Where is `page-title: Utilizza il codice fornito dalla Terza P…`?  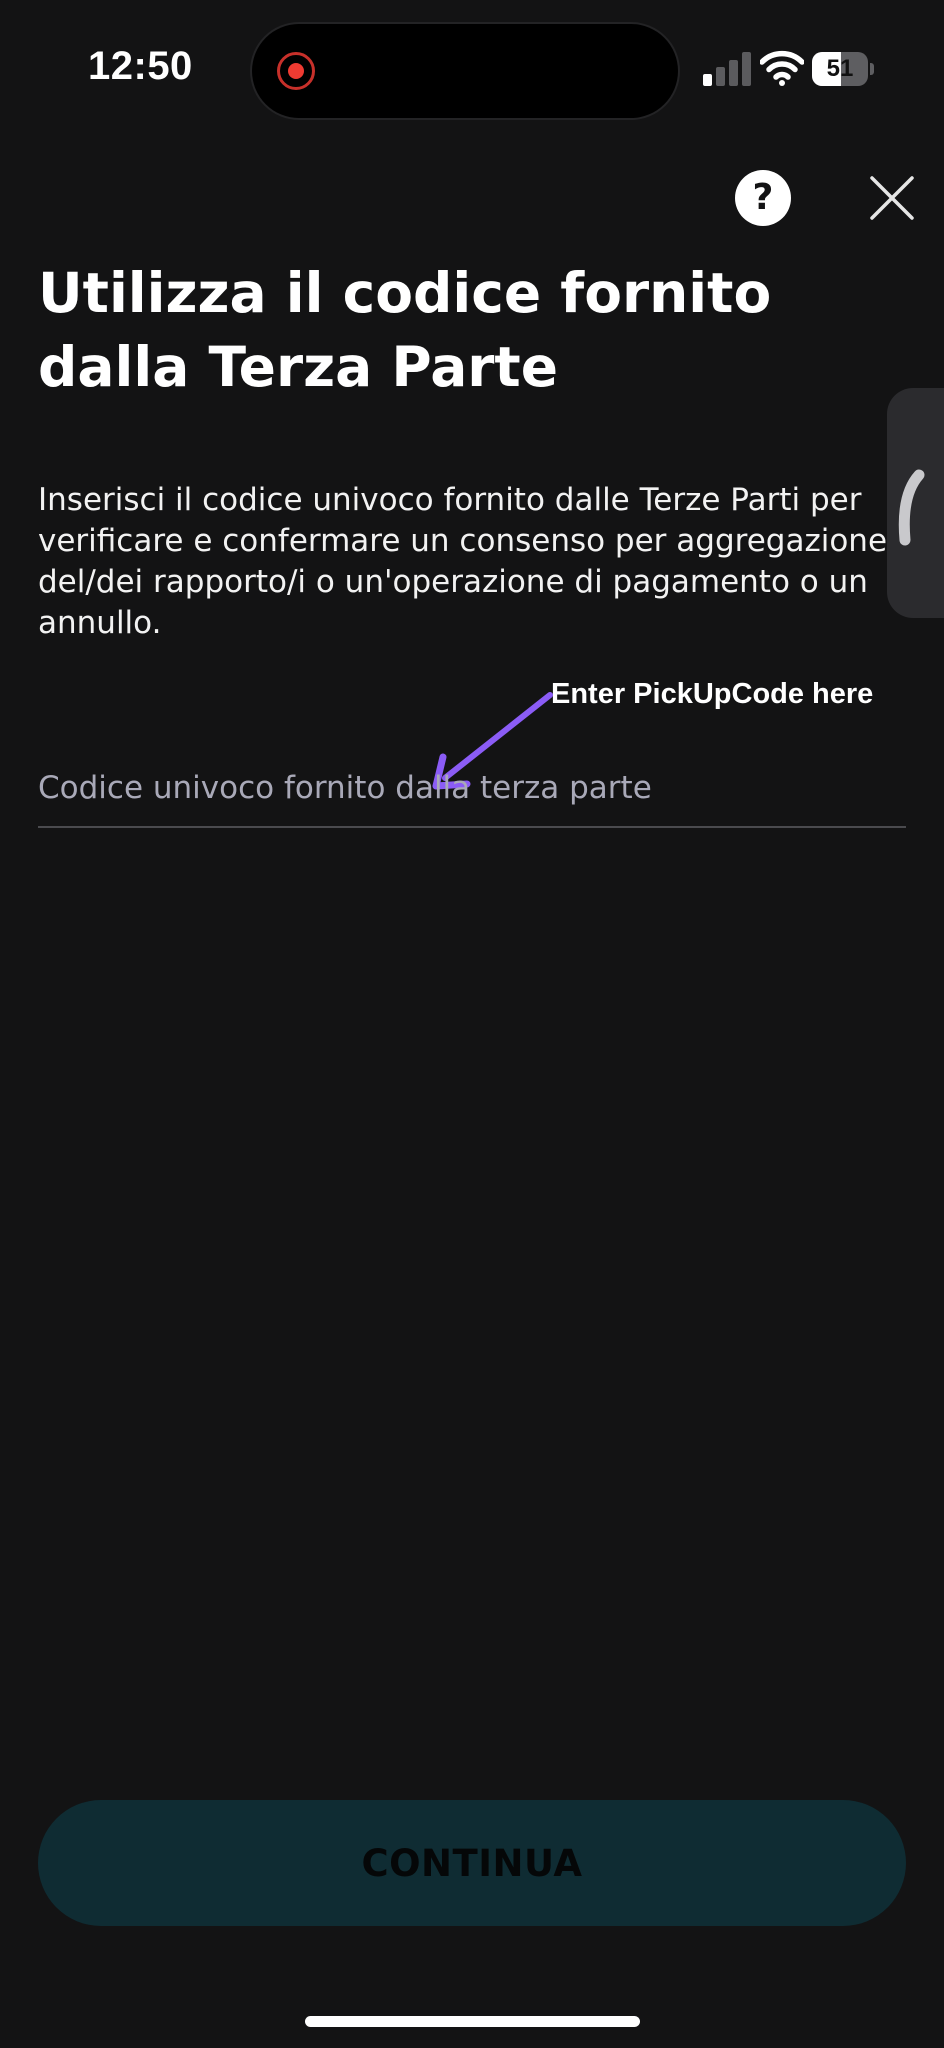 page-title: Utilizza il codice fornito dalla Terza P… is located at coordinates (405, 330).